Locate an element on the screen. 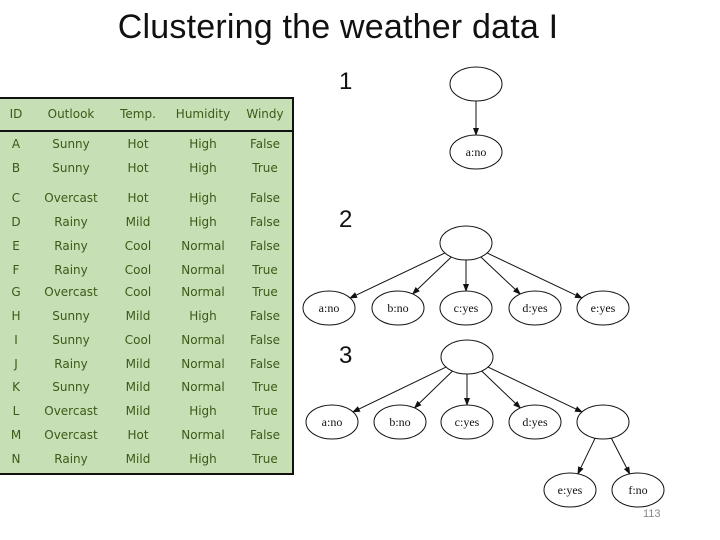  node-label: f:no is located at coordinates (637, 490).